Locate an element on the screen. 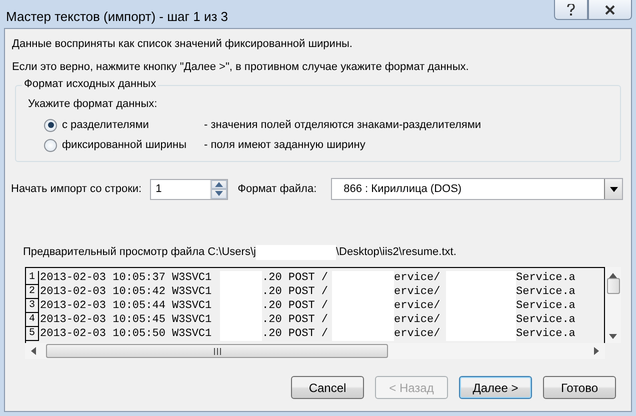 Image resolution: width=636 pixels, height=416 pixels. option-description: - значения полей отделяются знаками-разделителями is located at coordinates (343, 125).